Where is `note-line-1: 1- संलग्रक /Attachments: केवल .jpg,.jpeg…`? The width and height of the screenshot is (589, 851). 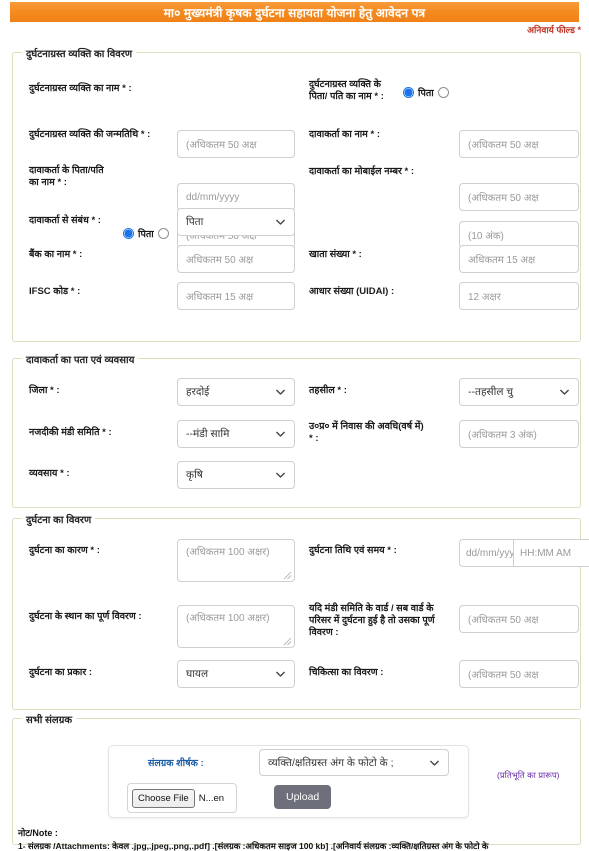
note-line-1: 1- संलग्रक /Attachments: केवल .jpg,.jpeg… is located at coordinates (253, 846).